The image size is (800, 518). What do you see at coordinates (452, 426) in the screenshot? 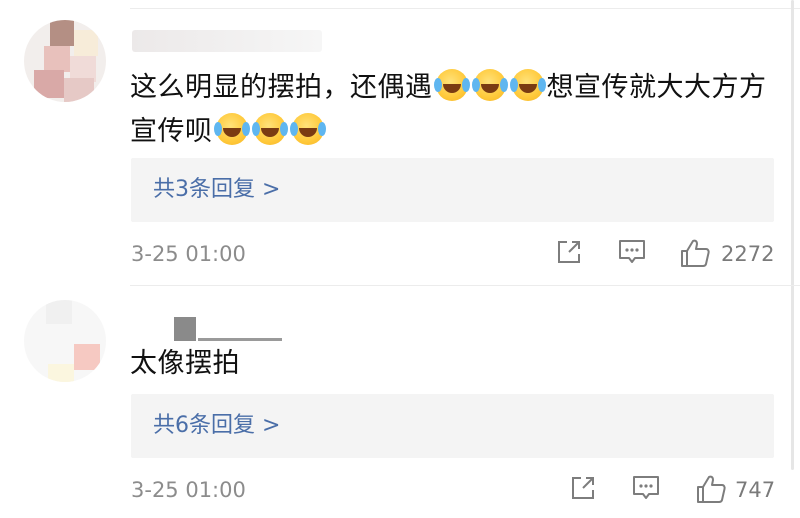
I see `view-replies-button: 共6条回复 >` at bounding box center [452, 426].